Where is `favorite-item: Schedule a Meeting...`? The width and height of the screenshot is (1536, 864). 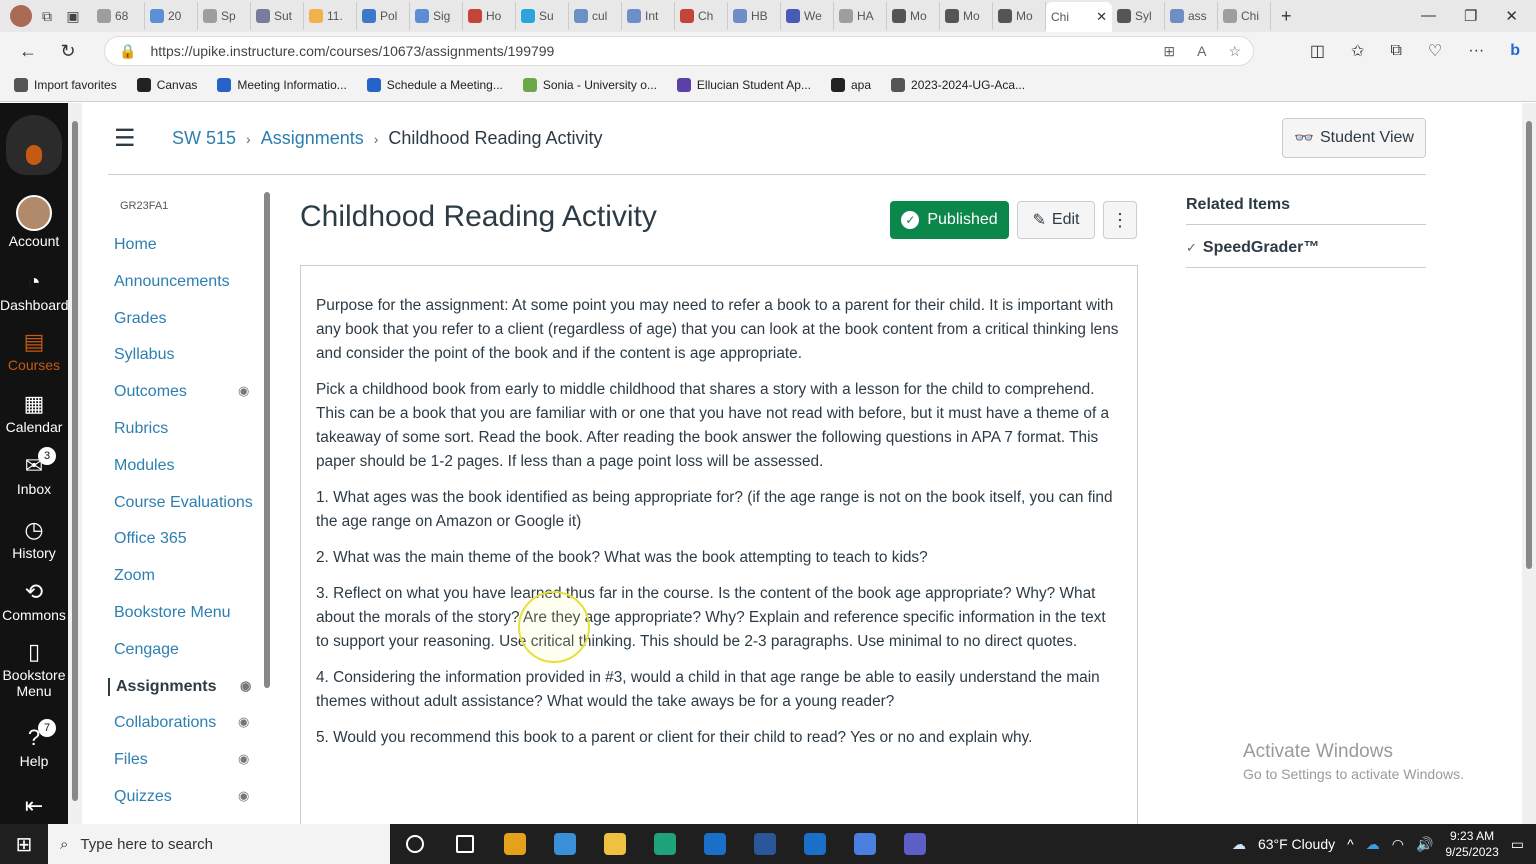
favorite-item: Schedule a Meeting... is located at coordinates (434, 85).